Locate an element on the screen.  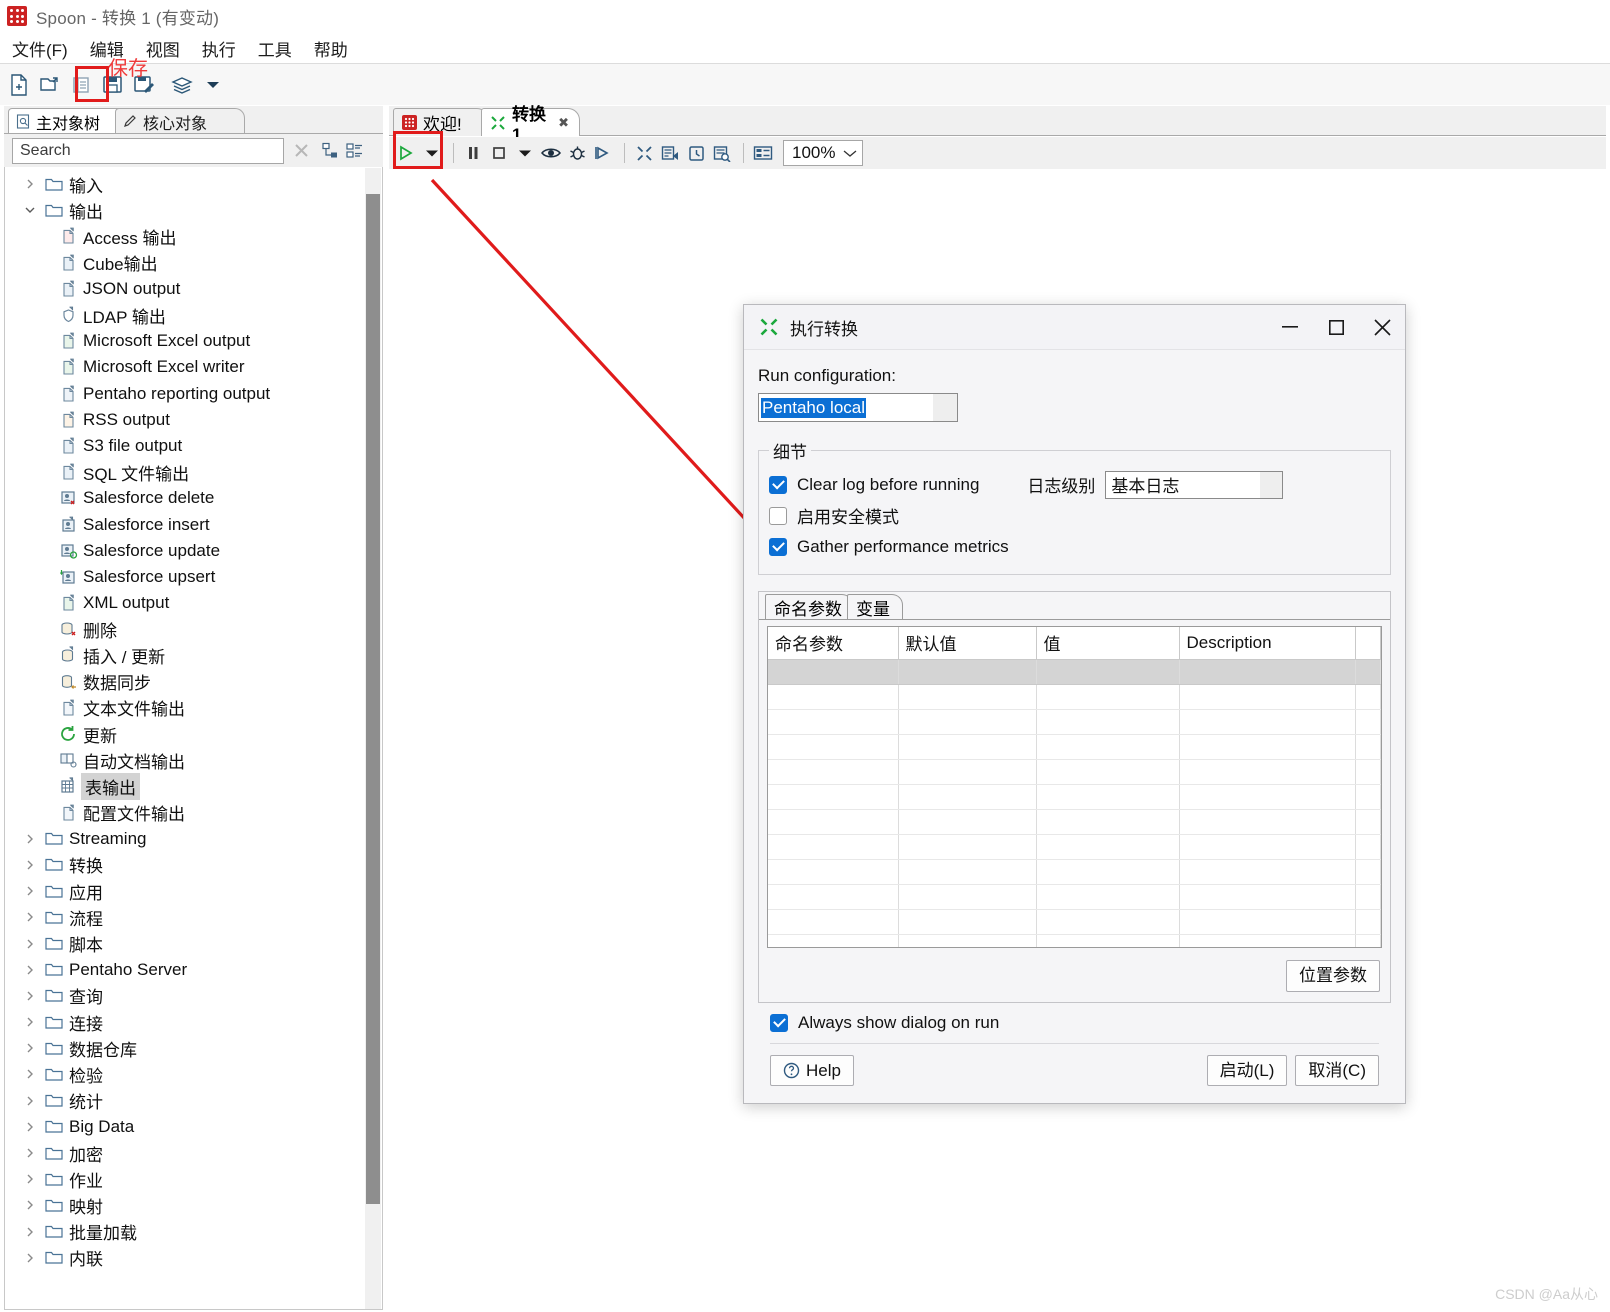
tree-step-row: S3 file output is located at coordinates (186, 446).